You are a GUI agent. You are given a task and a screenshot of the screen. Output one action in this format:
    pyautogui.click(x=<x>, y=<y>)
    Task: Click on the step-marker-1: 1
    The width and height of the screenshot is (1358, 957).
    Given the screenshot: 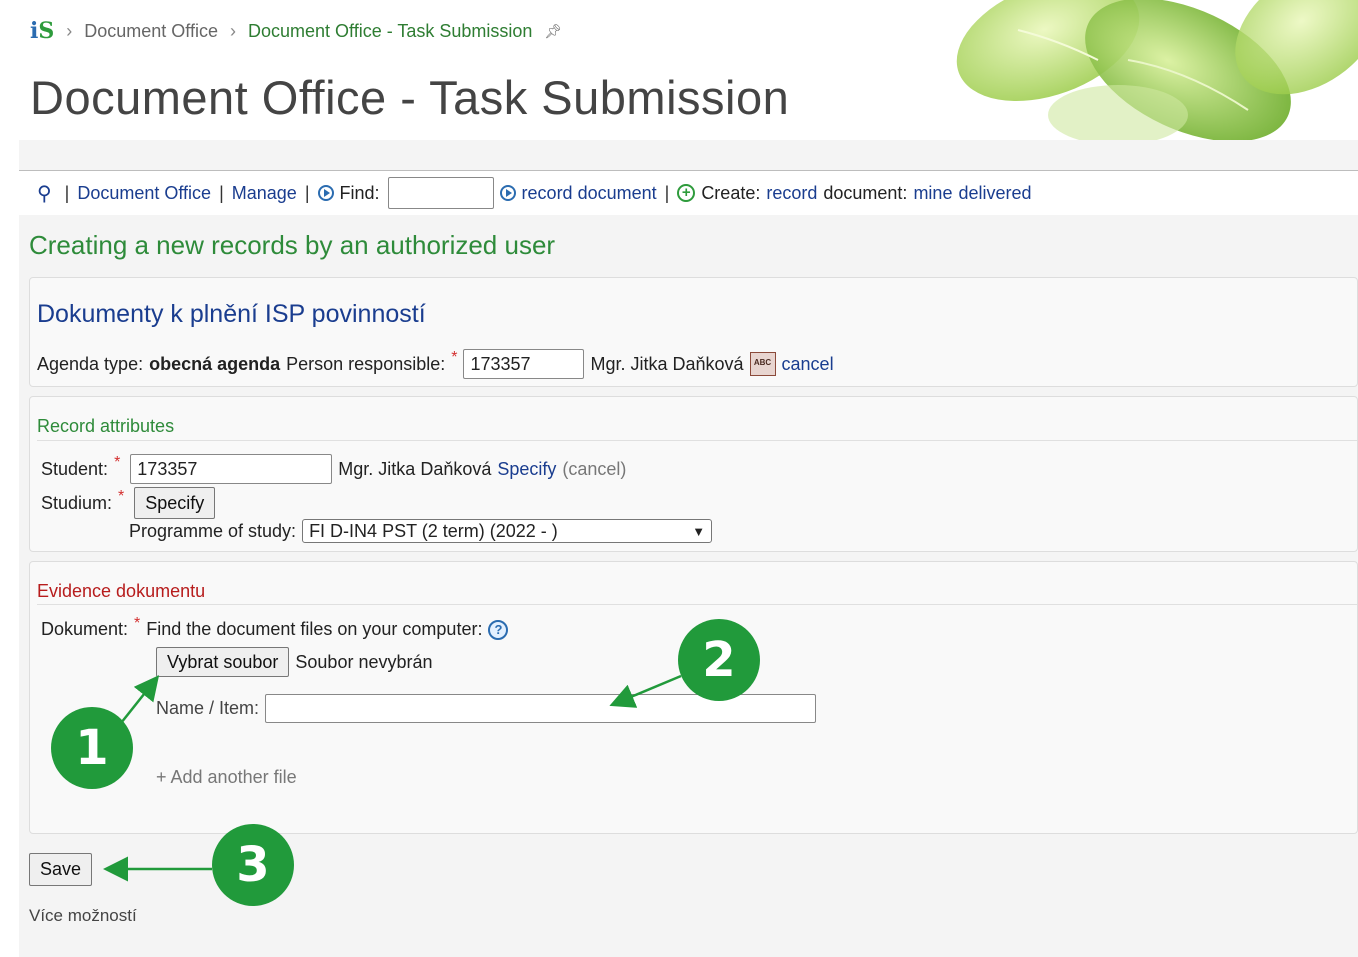 What is the action you would take?
    pyautogui.click(x=92, y=748)
    